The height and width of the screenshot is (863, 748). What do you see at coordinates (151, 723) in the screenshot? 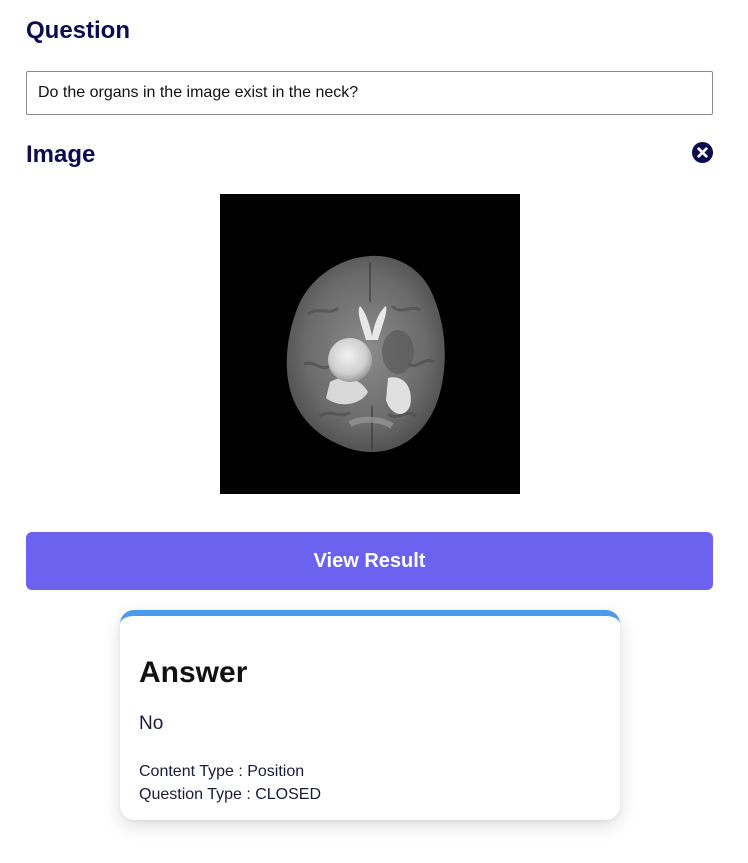
I see `answer-value: No` at bounding box center [151, 723].